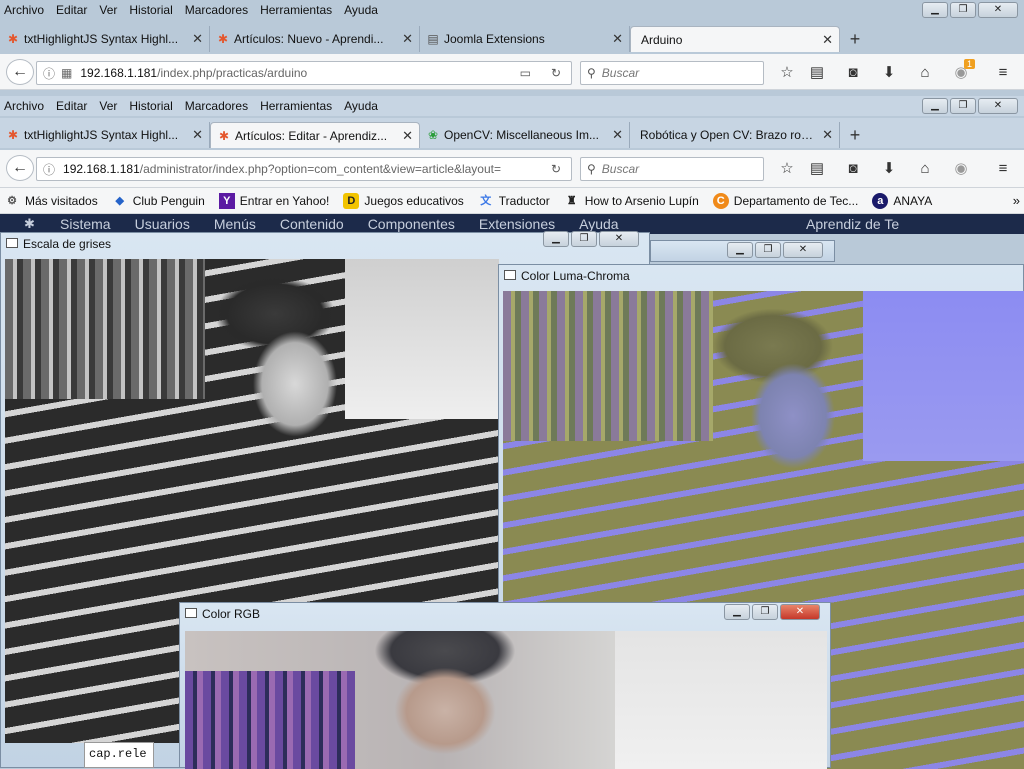 The height and width of the screenshot is (769, 1024). What do you see at coordinates (517, 224) in the screenshot?
I see `joomla-menu-extensiones: Extensiones` at bounding box center [517, 224].